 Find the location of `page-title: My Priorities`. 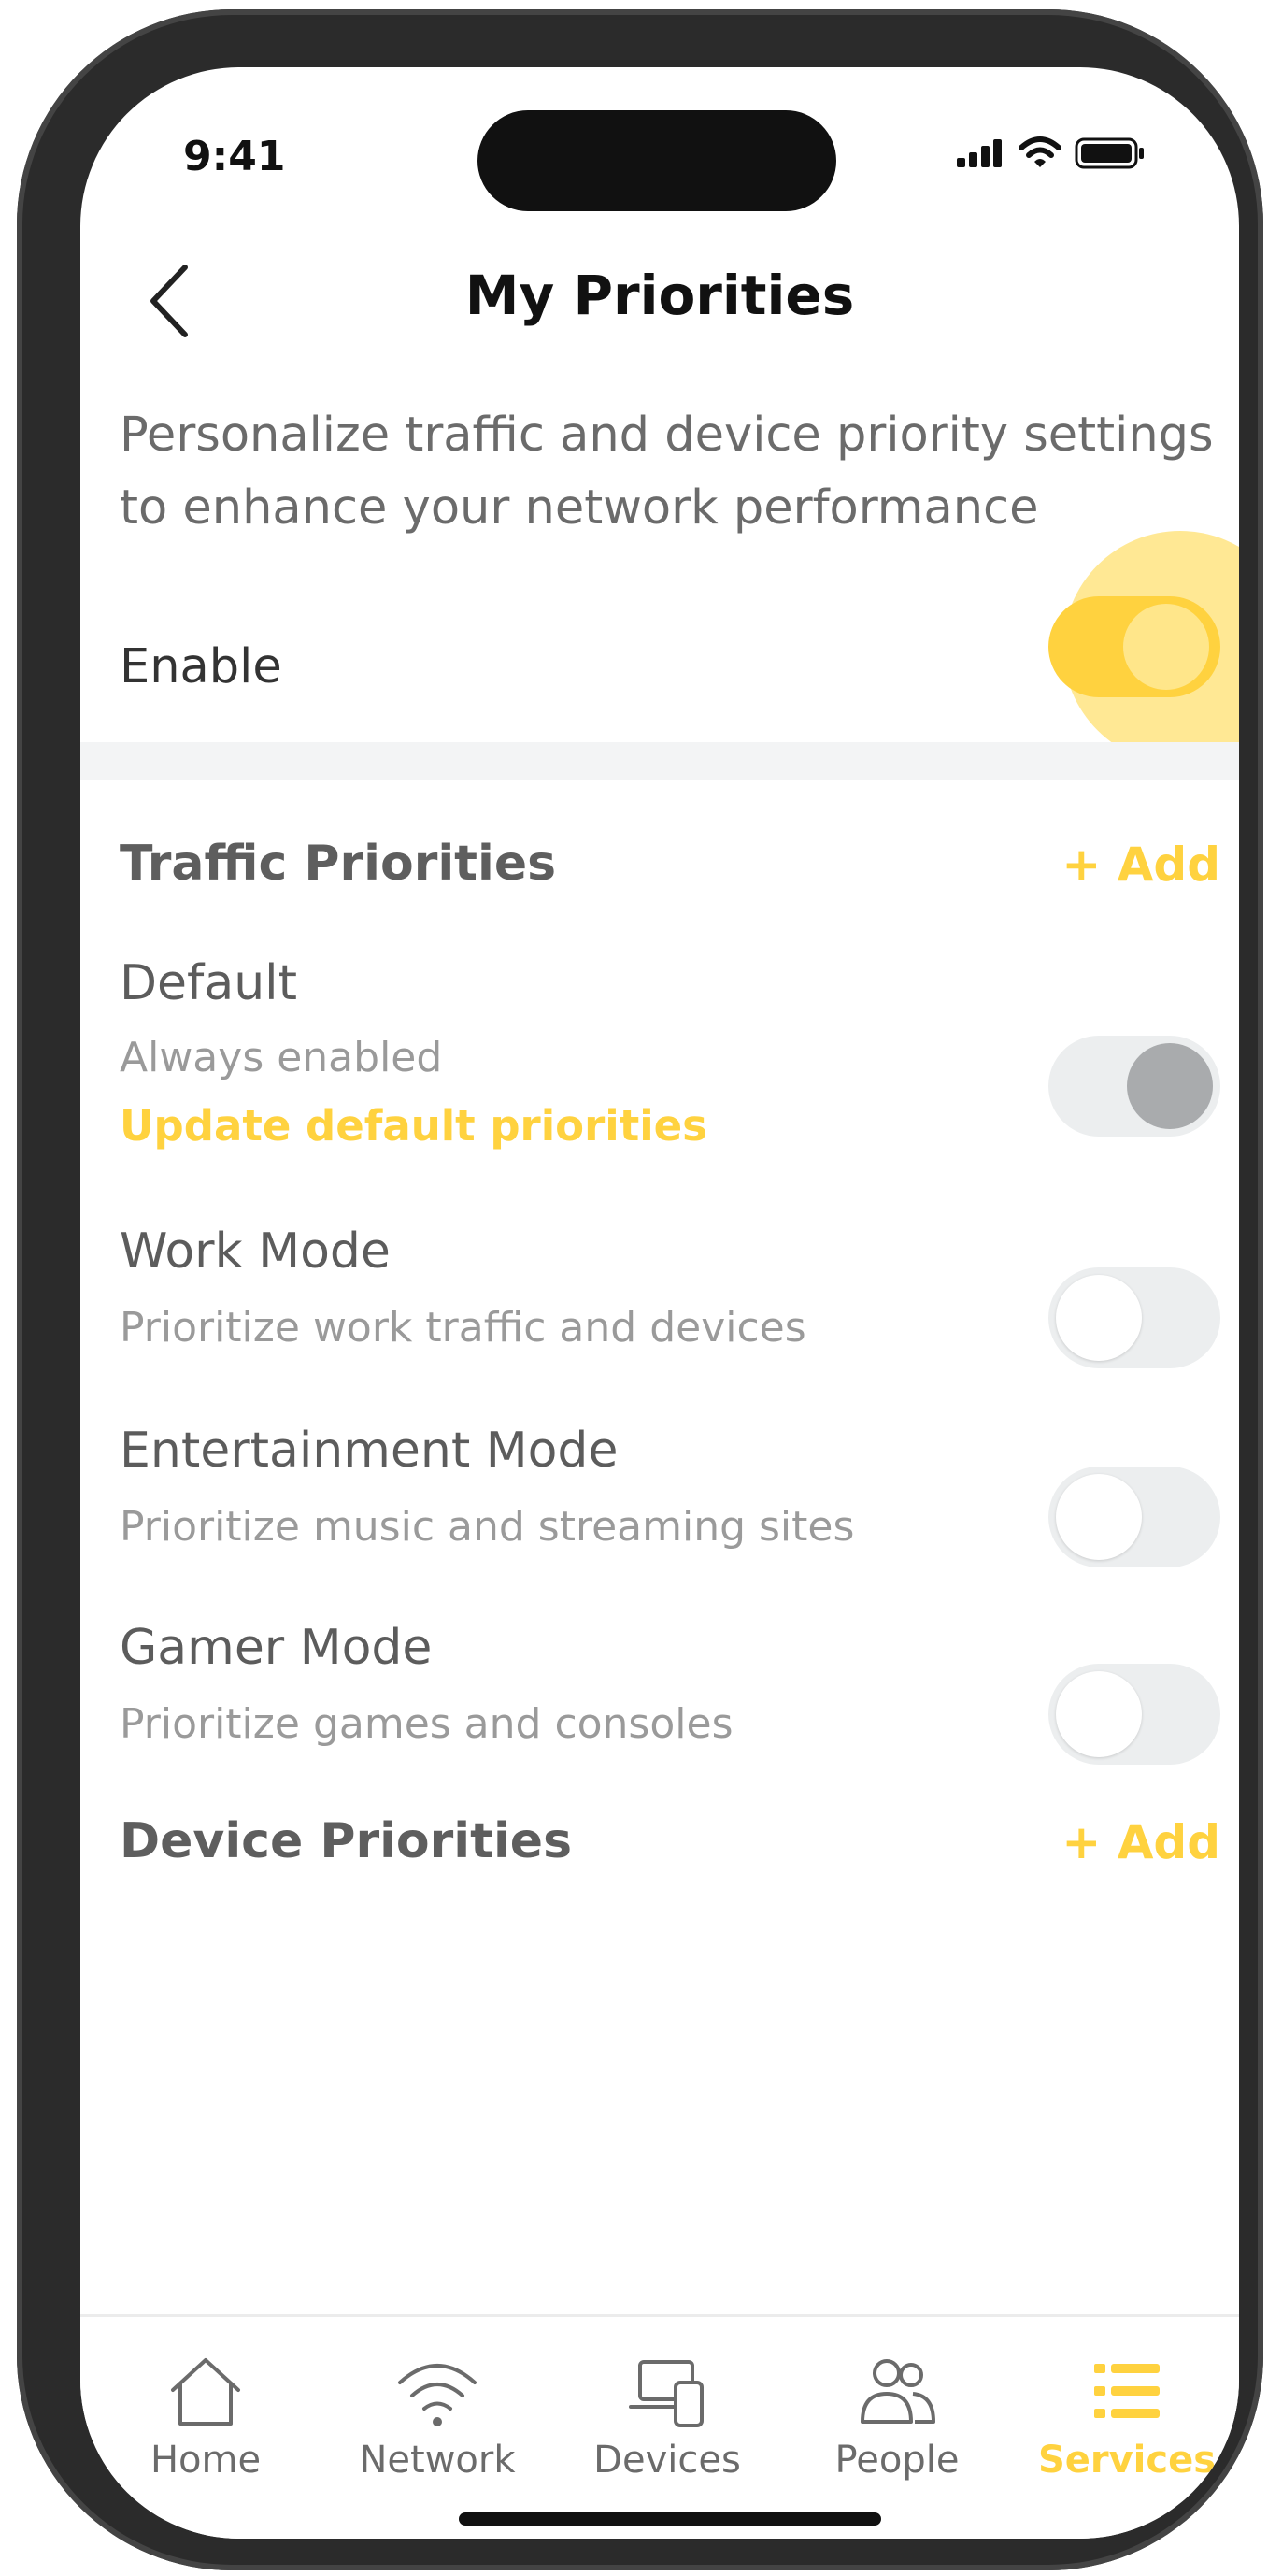

page-title: My Priorities is located at coordinates (659, 295).